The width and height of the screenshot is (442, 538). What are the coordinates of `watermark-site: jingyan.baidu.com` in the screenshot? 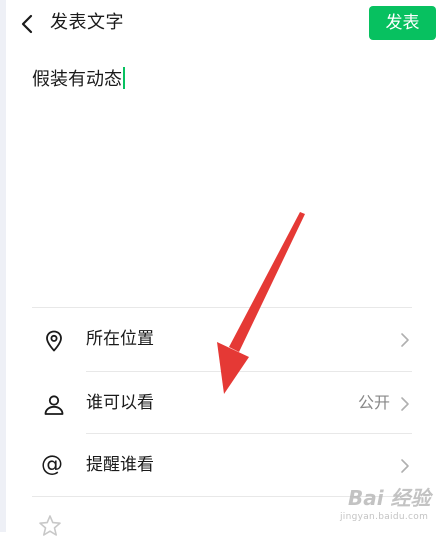 It's located at (384, 517).